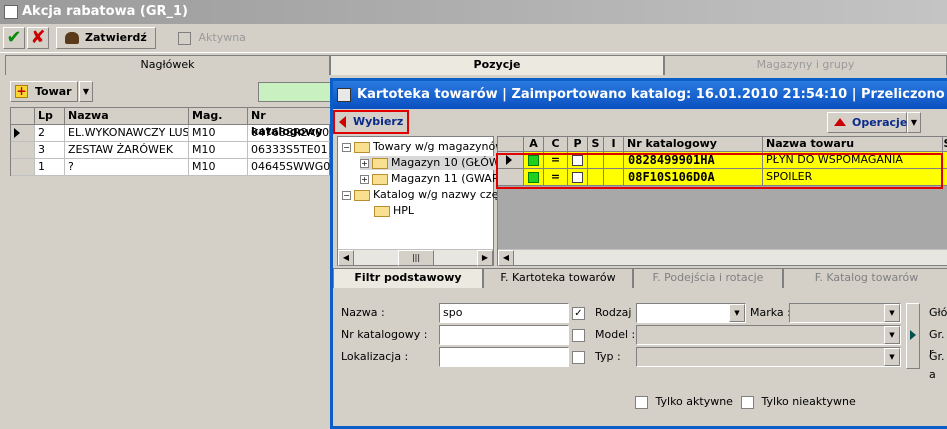 The width and height of the screenshot is (947, 429). What do you see at coordinates (127, 133) in the screenshot?
I see `table-row-cell: EL.WYKONAWCZY LUS` at bounding box center [127, 133].